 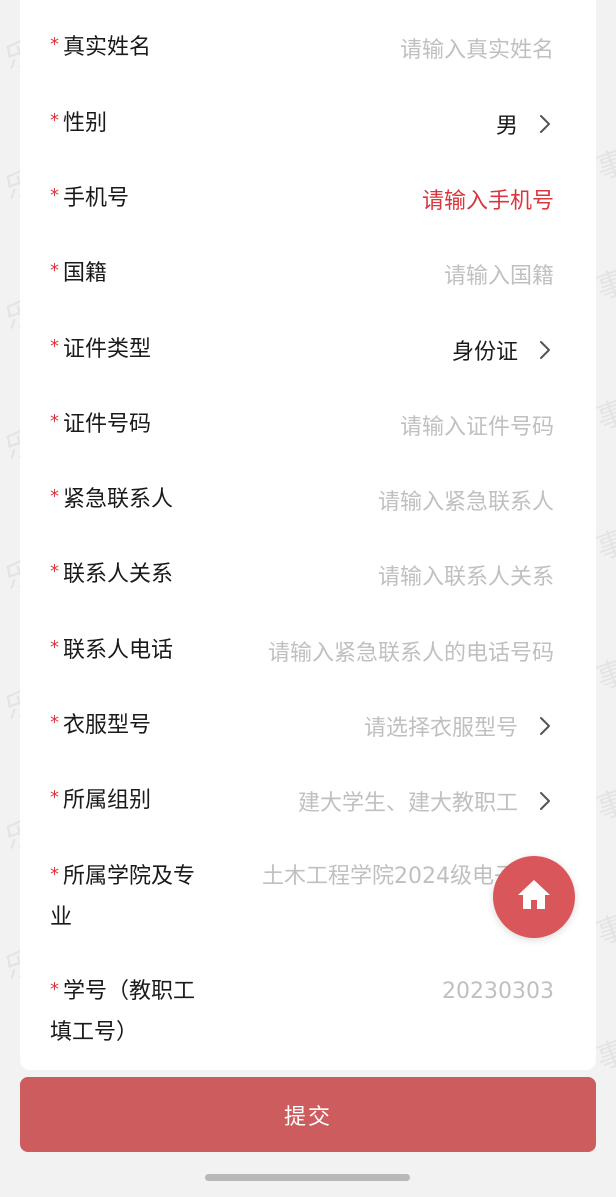 What do you see at coordinates (485, 349) in the screenshot?
I see `id-type-select: 身份证` at bounding box center [485, 349].